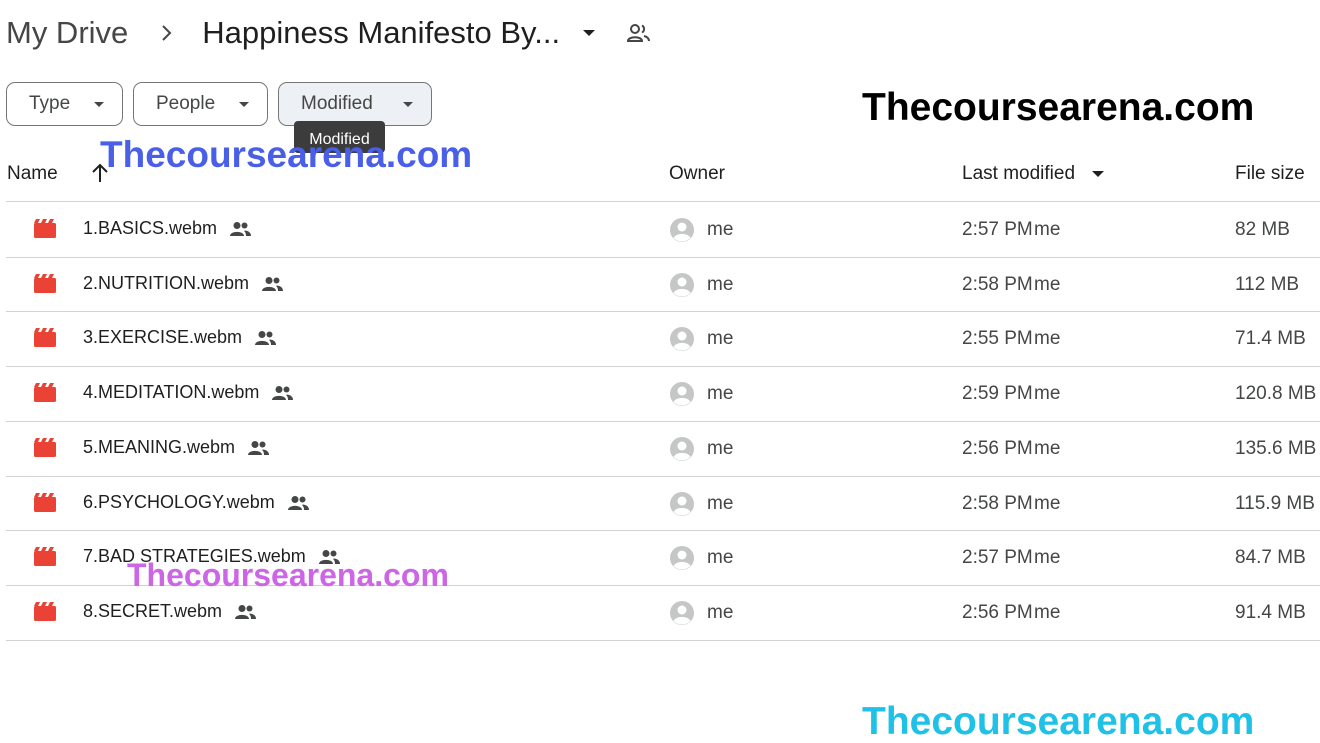  I want to click on file-size: 135.6 MB, so click(1276, 448).